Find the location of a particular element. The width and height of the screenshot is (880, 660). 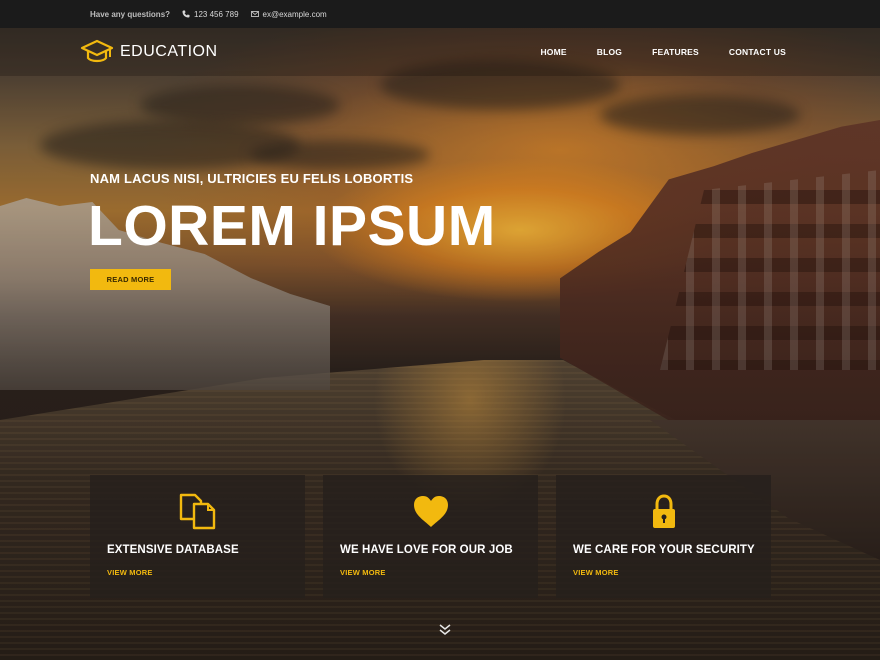

hero-title: LOREM IPSUM is located at coordinates (292, 226).